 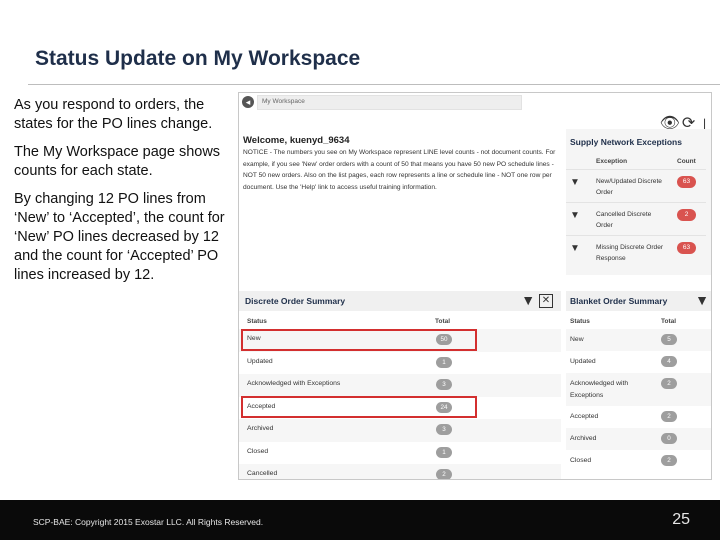 What do you see at coordinates (638, 340) in the screenshot?
I see `table-row: New 5` at bounding box center [638, 340].